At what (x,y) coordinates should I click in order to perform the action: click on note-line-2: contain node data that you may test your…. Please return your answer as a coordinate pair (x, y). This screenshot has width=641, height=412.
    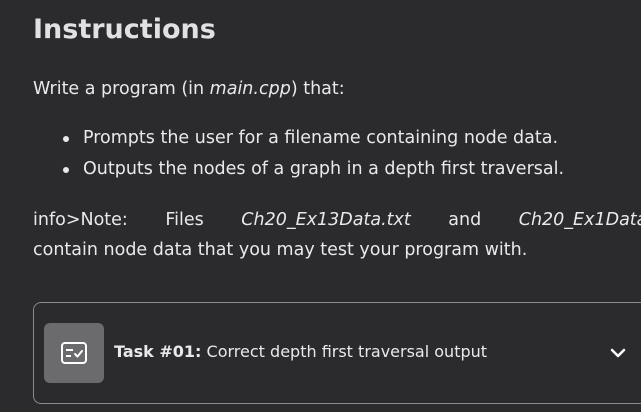
    Looking at the image, I should click on (280, 250).